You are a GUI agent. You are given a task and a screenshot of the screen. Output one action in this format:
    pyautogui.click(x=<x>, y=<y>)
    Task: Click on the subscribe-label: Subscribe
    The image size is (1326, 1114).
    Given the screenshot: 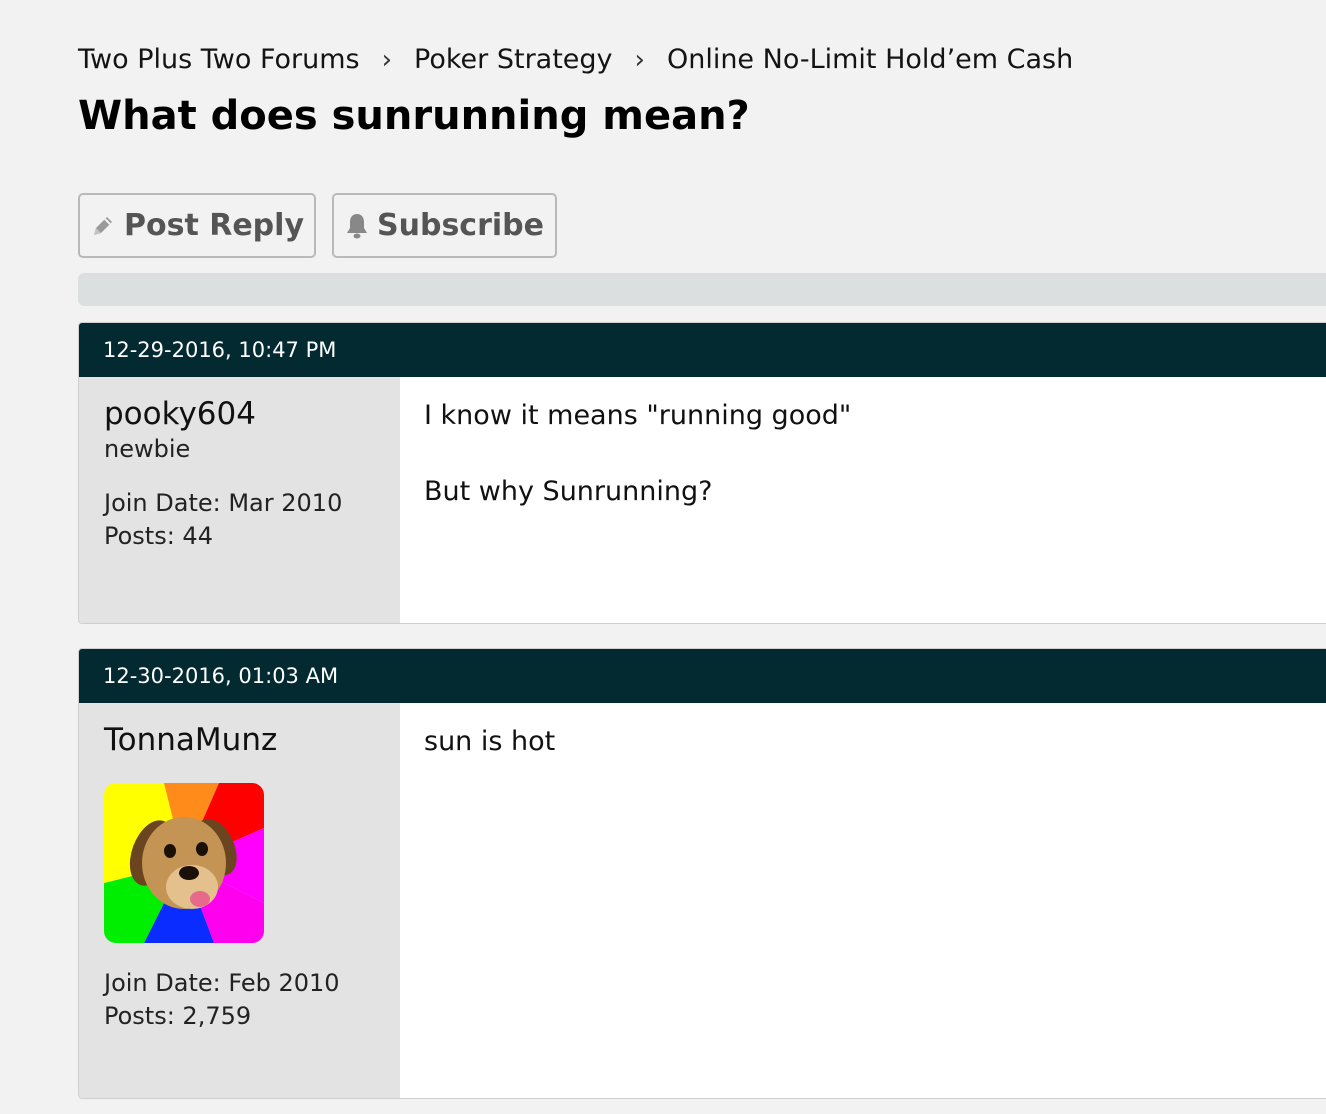 What is the action you would take?
    pyautogui.click(x=460, y=225)
    